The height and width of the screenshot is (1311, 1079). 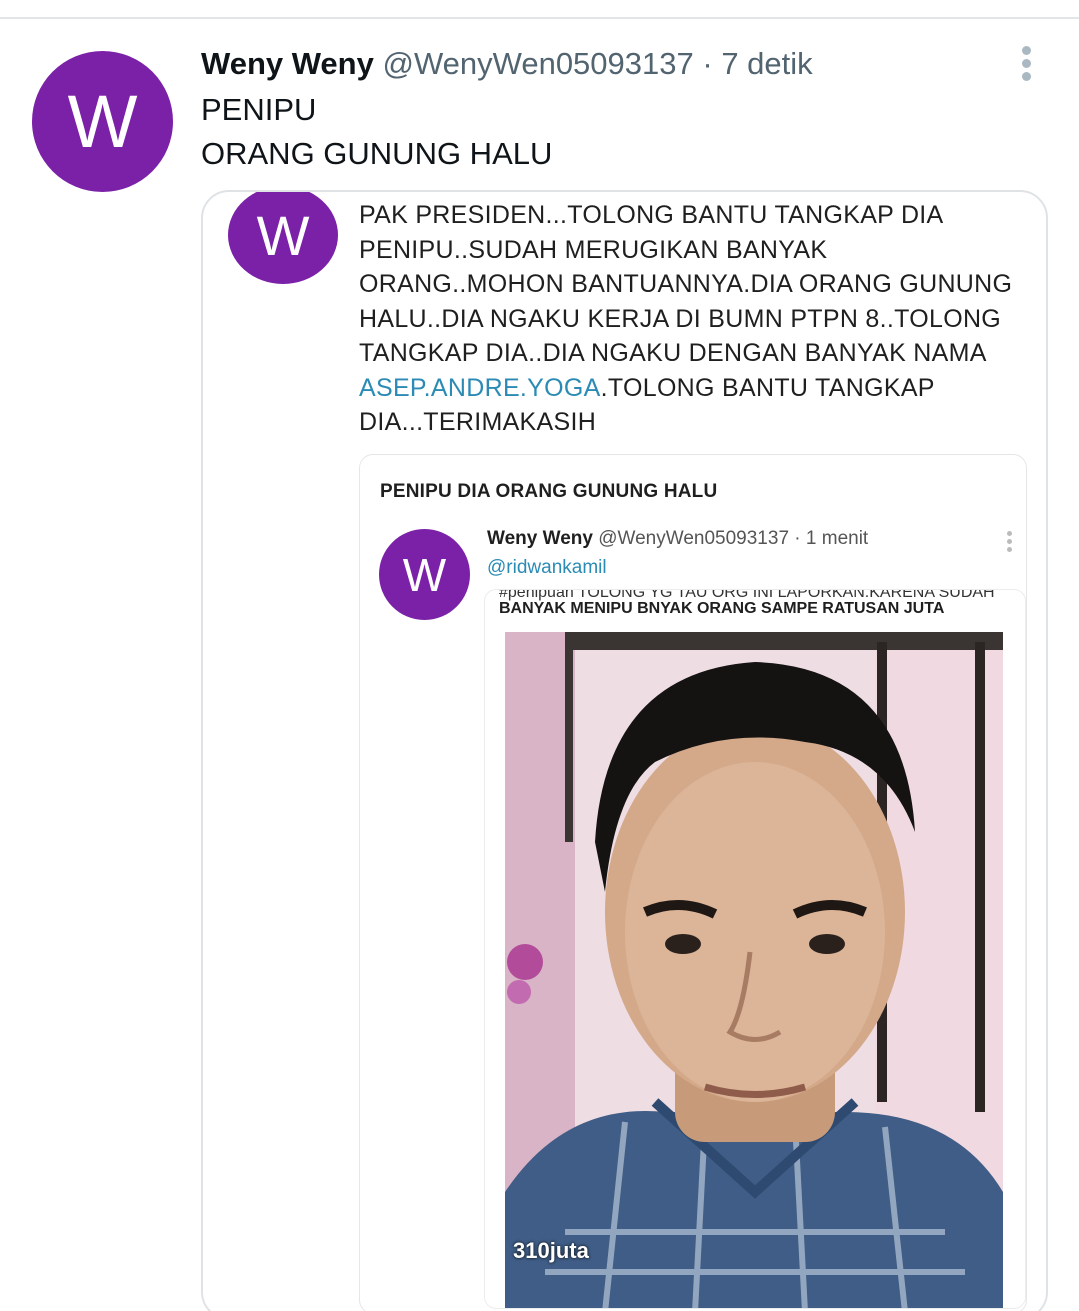 What do you see at coordinates (539, 18) in the screenshot?
I see `top-divider` at bounding box center [539, 18].